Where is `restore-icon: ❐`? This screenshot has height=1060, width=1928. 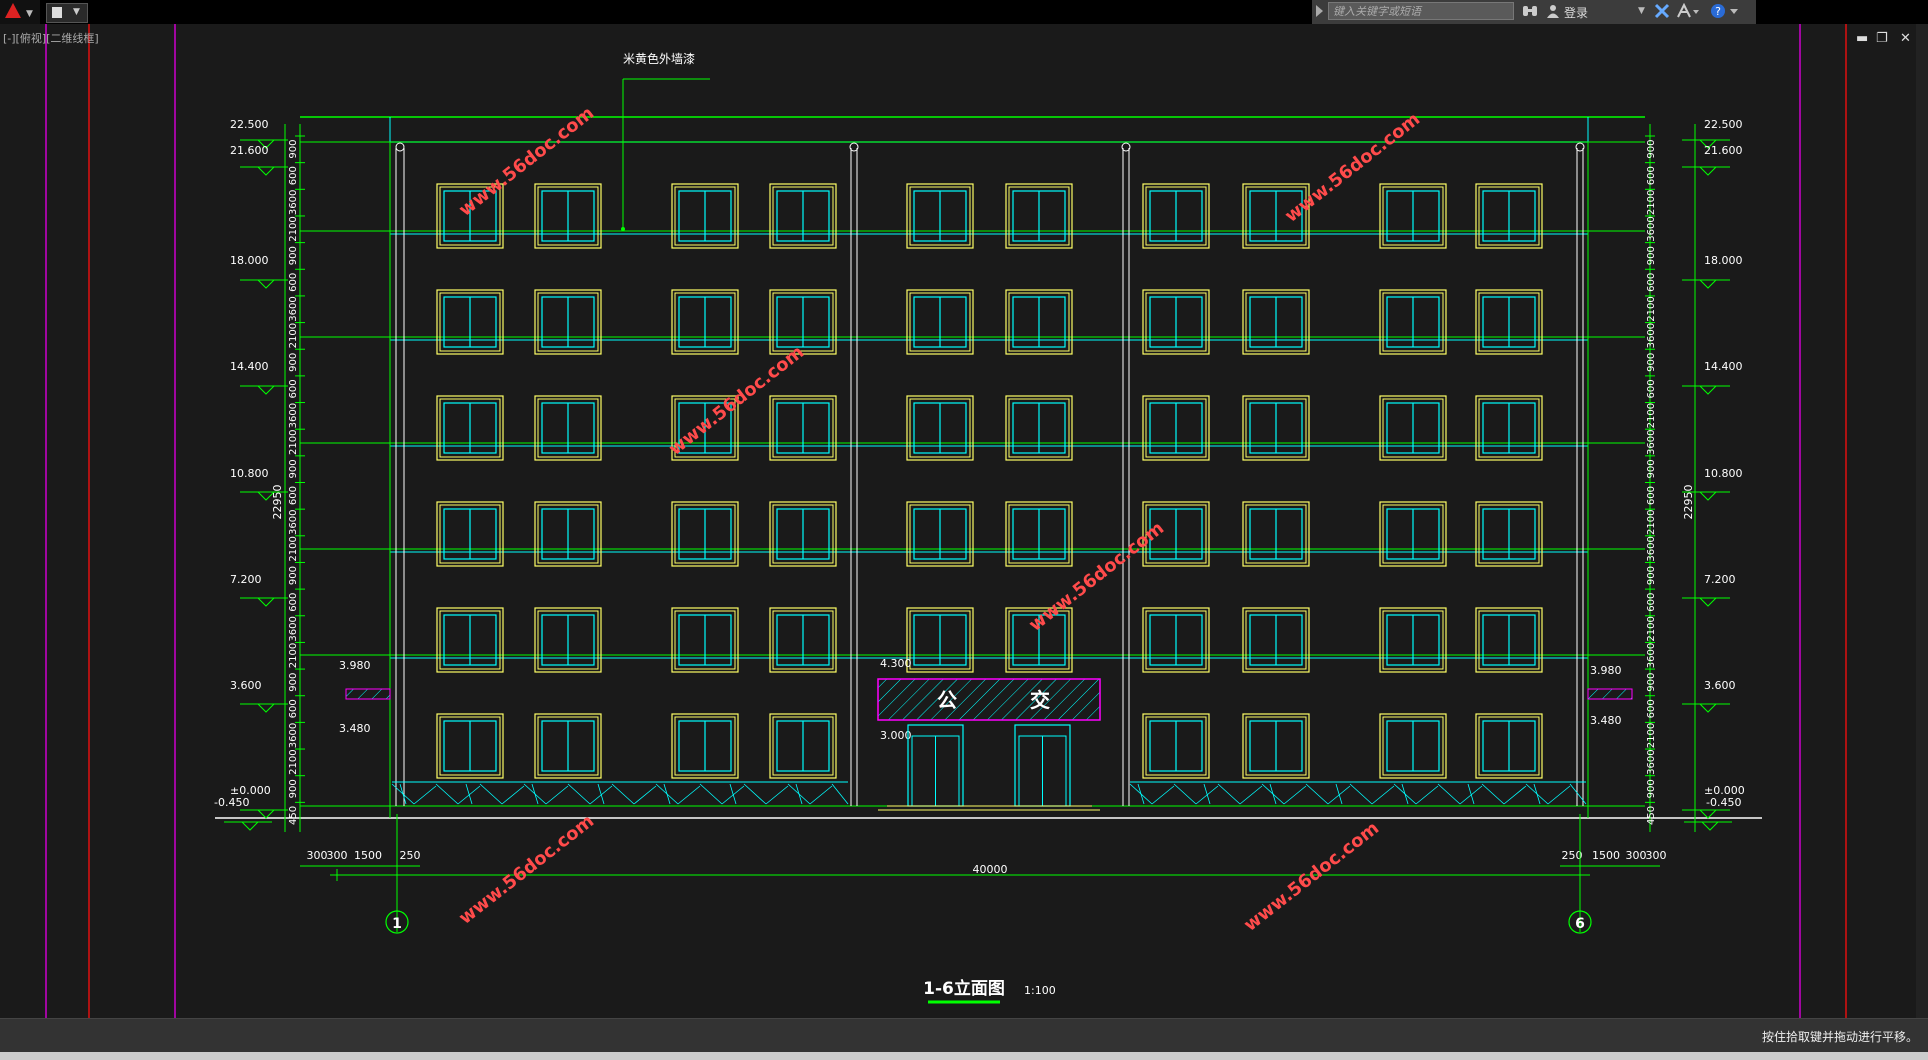 restore-icon: ❐ is located at coordinates (1882, 38).